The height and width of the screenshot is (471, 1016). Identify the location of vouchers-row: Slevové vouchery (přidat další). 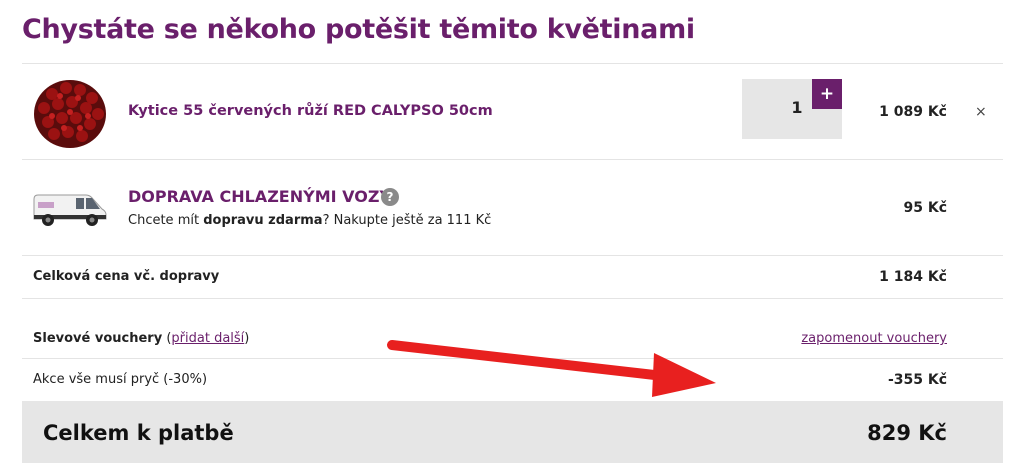
(141, 338).